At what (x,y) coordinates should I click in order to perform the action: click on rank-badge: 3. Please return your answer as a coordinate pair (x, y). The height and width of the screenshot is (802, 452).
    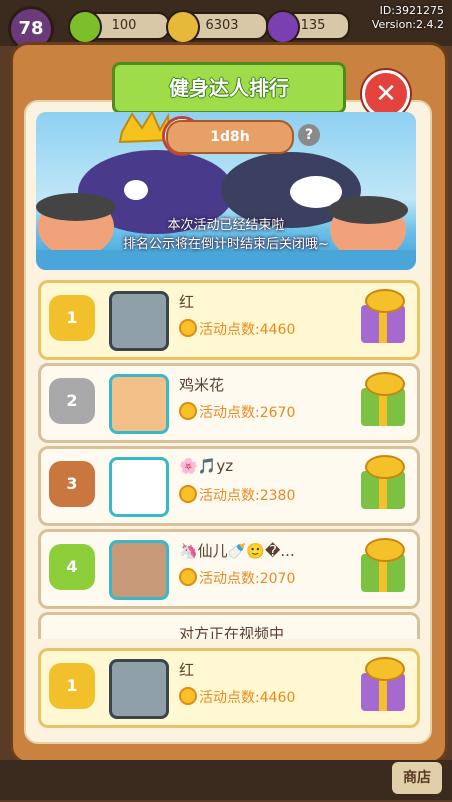
    Looking at the image, I should click on (72, 484).